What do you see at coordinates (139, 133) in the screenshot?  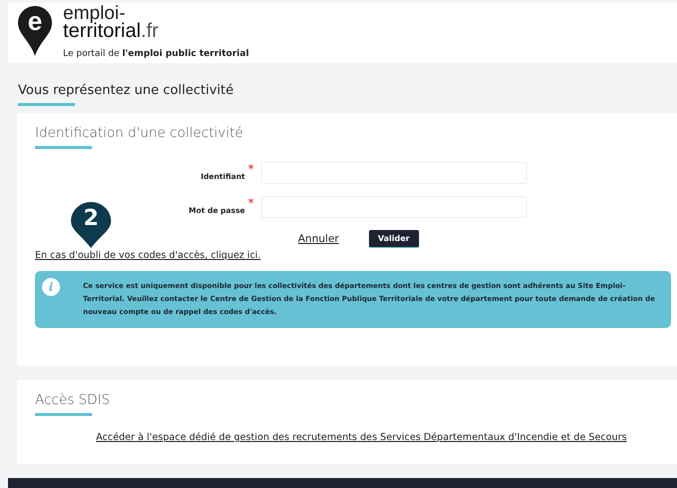 I see `card-title: Identification d'une collectivité` at bounding box center [139, 133].